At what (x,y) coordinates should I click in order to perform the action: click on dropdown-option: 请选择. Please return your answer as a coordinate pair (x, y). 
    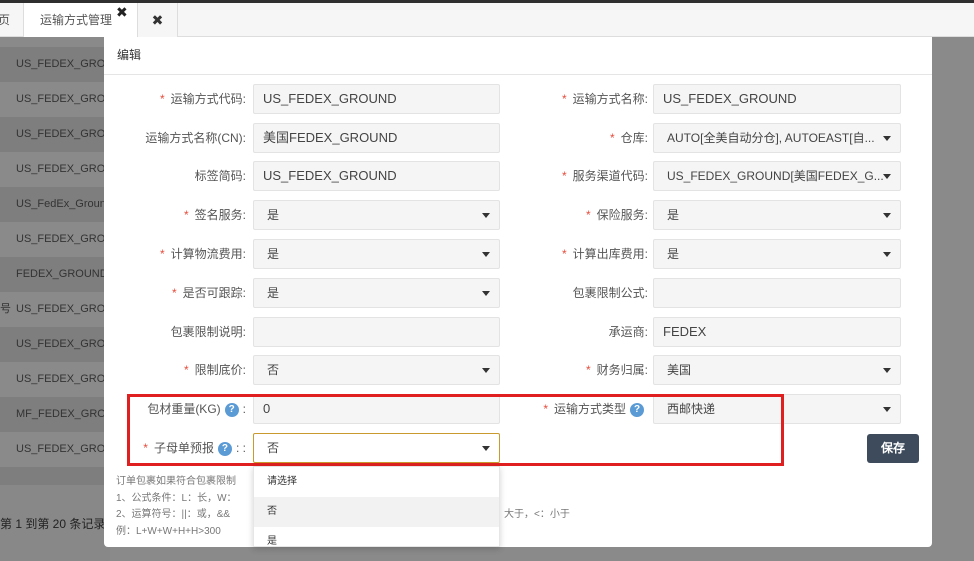
    Looking at the image, I should click on (376, 482).